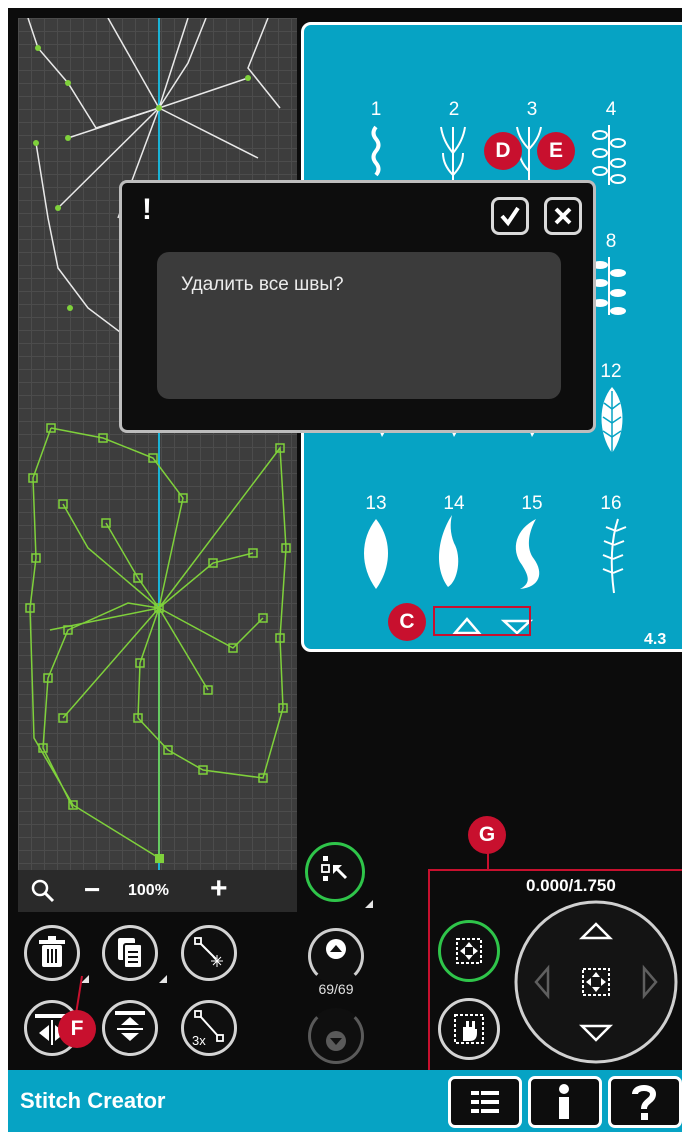 Image resolution: width=688 pixels, height=1140 pixels. Describe the element at coordinates (555, 970) in the screenshot. I see `callout-g-highlight` at that location.